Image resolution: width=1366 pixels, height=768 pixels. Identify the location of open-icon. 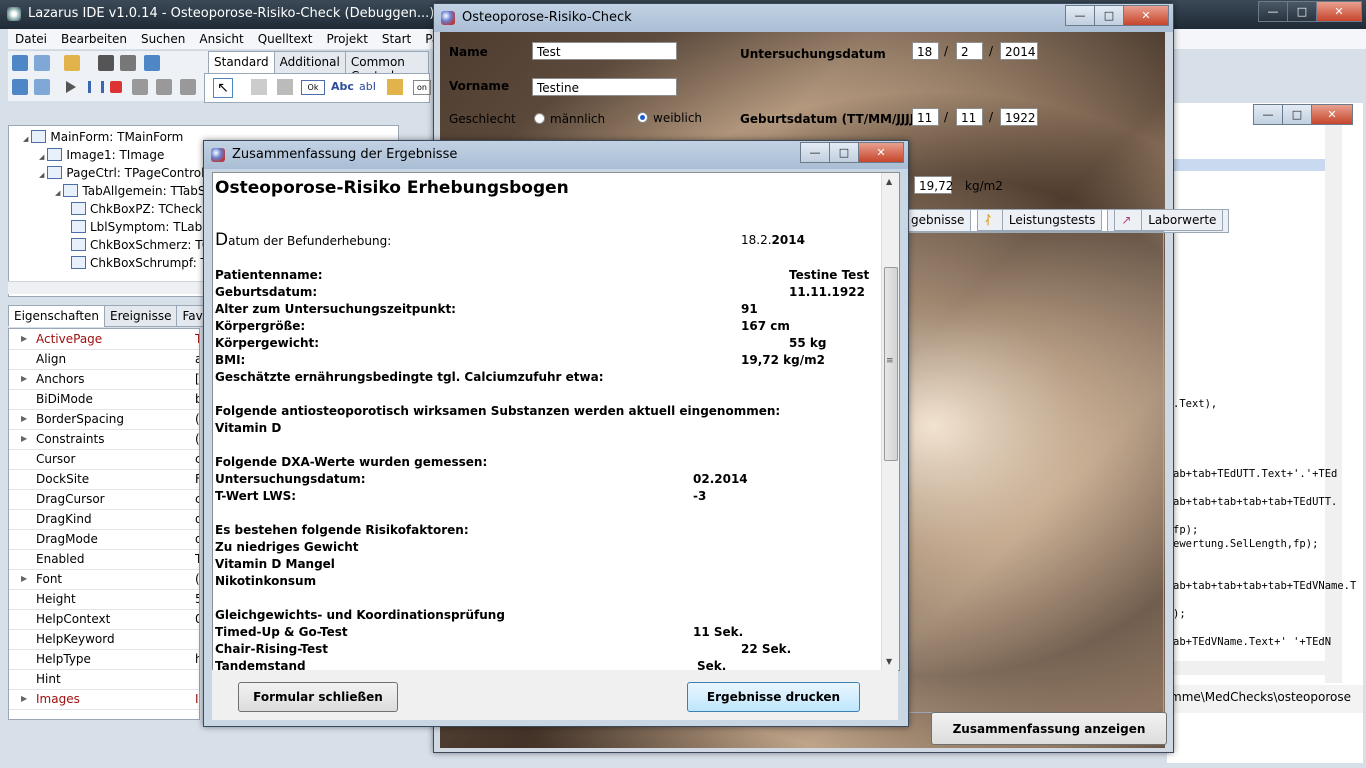
(72, 63).